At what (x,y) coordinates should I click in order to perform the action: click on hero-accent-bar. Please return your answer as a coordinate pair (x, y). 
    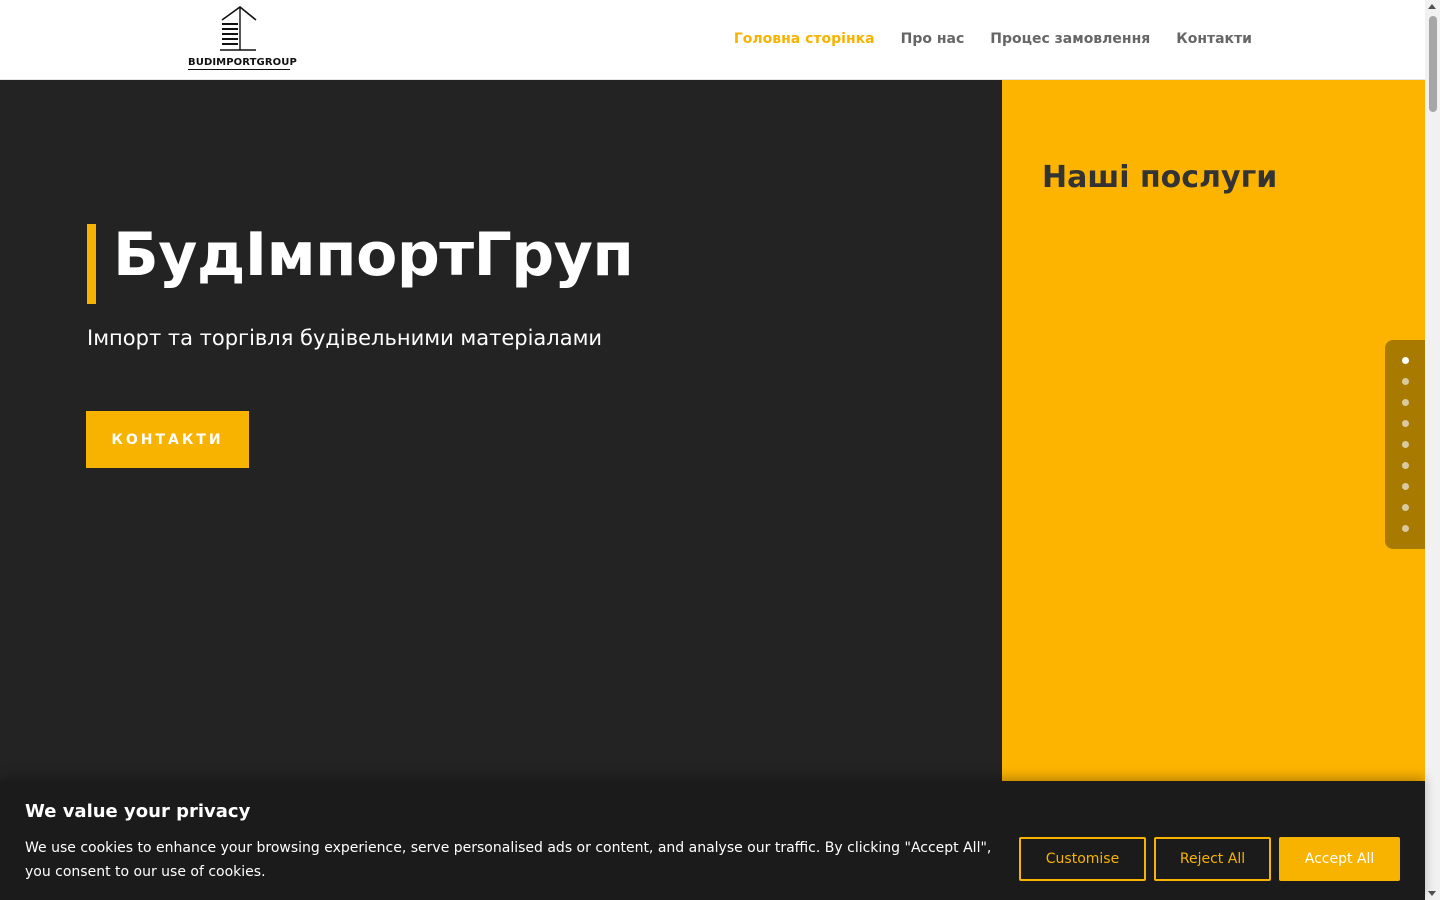
    Looking at the image, I should click on (91, 264).